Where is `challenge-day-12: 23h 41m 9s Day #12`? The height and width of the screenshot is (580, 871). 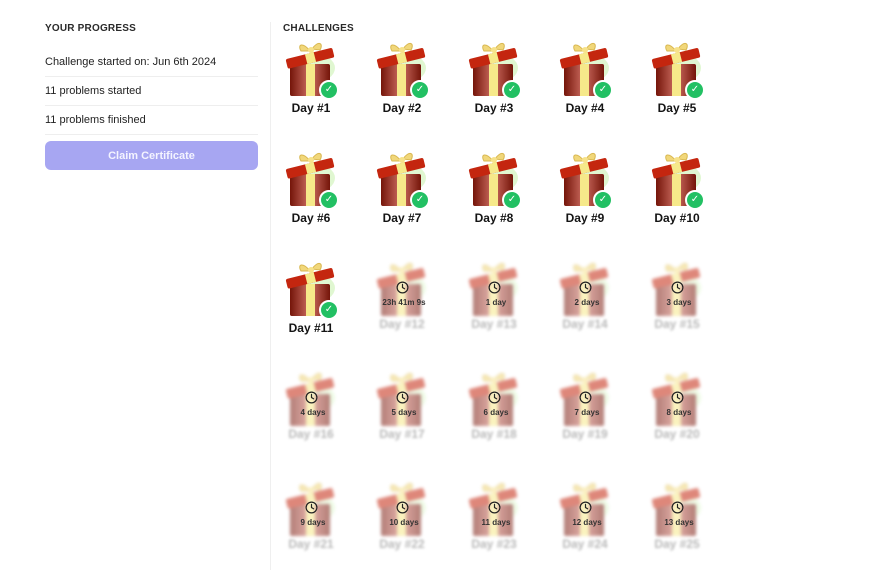
challenge-day-12: 23h 41m 9s Day #12 is located at coordinates (402, 310).